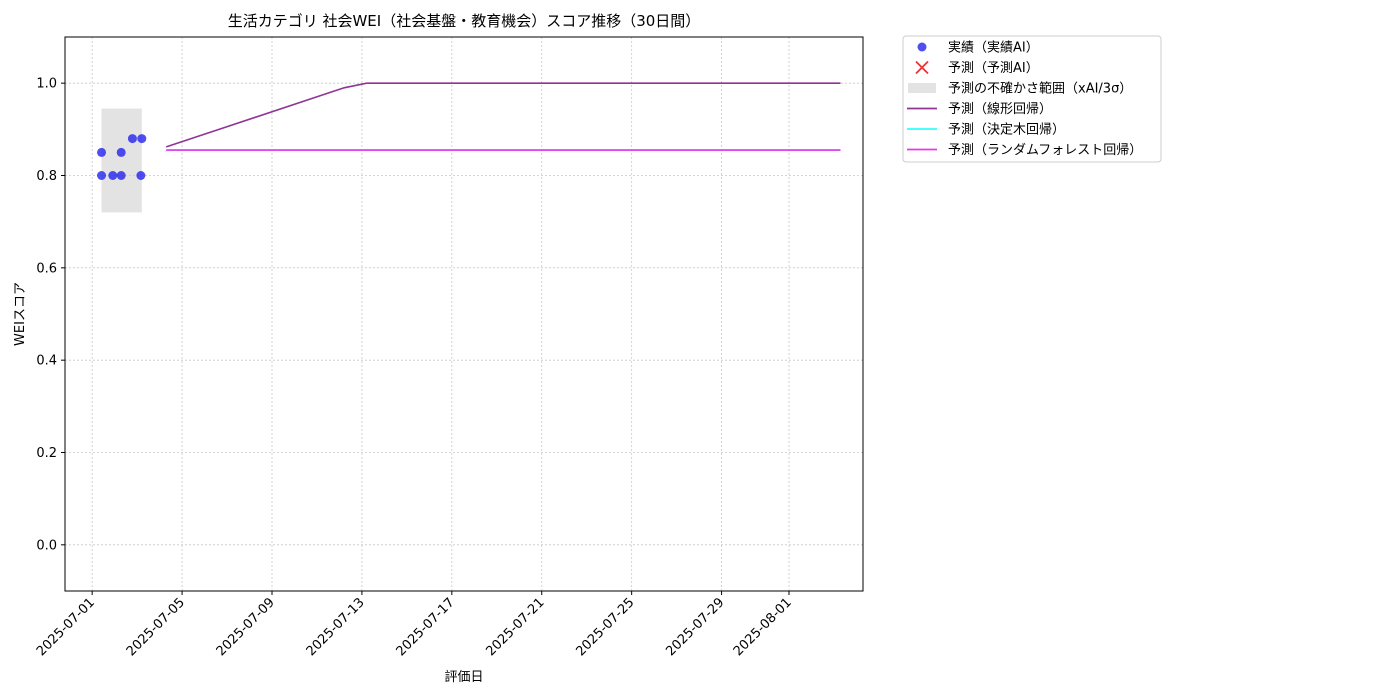 Image resolution: width=1400 pixels, height=700 pixels. I want to click on uncertainty-band, so click(121, 160).